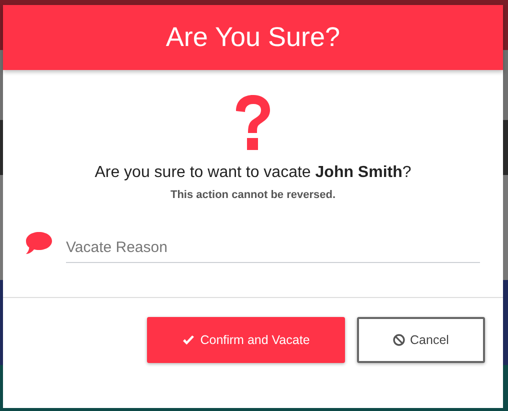  I want to click on confirm-button: Confirm and Vacate, so click(246, 340).